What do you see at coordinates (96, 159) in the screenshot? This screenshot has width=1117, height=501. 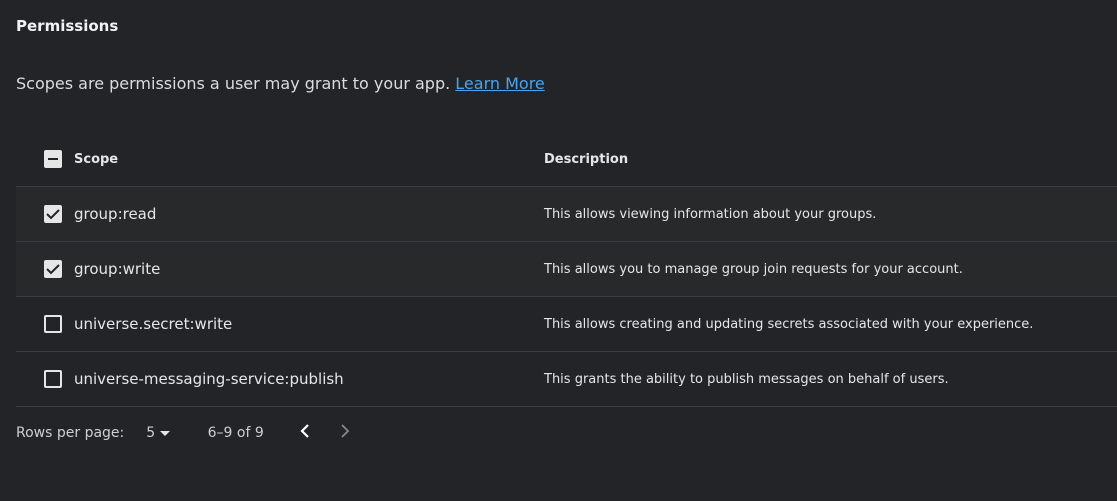 I see `header-scope: Scope` at bounding box center [96, 159].